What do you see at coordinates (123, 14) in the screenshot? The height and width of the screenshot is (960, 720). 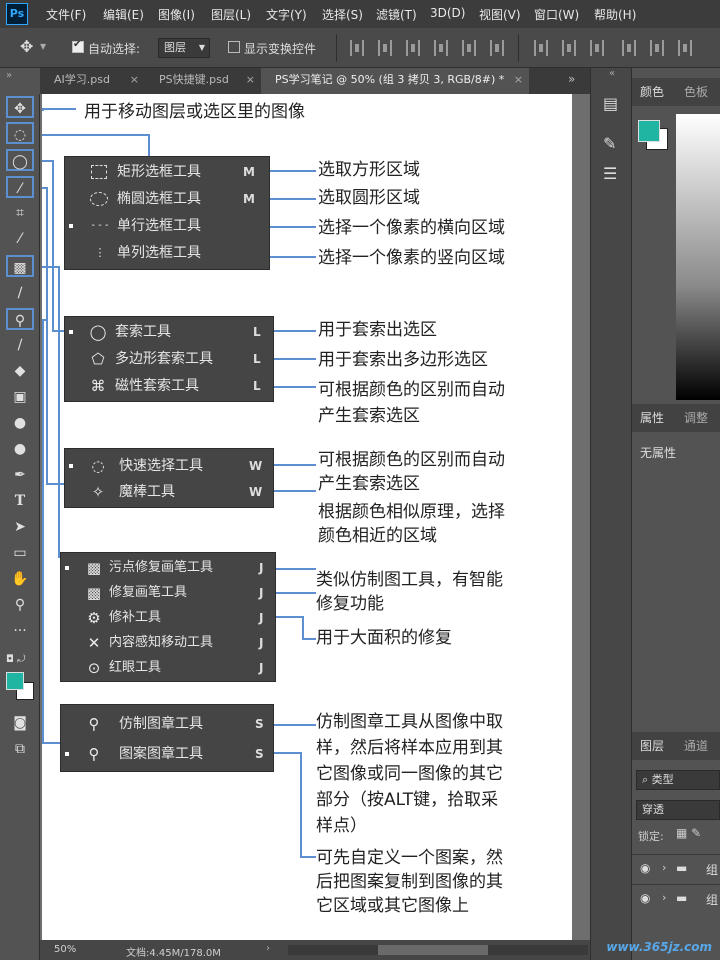 I see `menu-edit: 编辑(E)` at bounding box center [123, 14].